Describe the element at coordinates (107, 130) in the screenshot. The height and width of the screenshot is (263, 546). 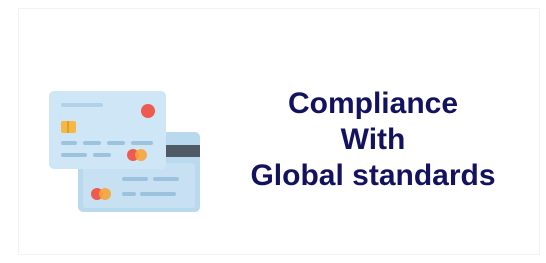
I see `front-card` at that location.